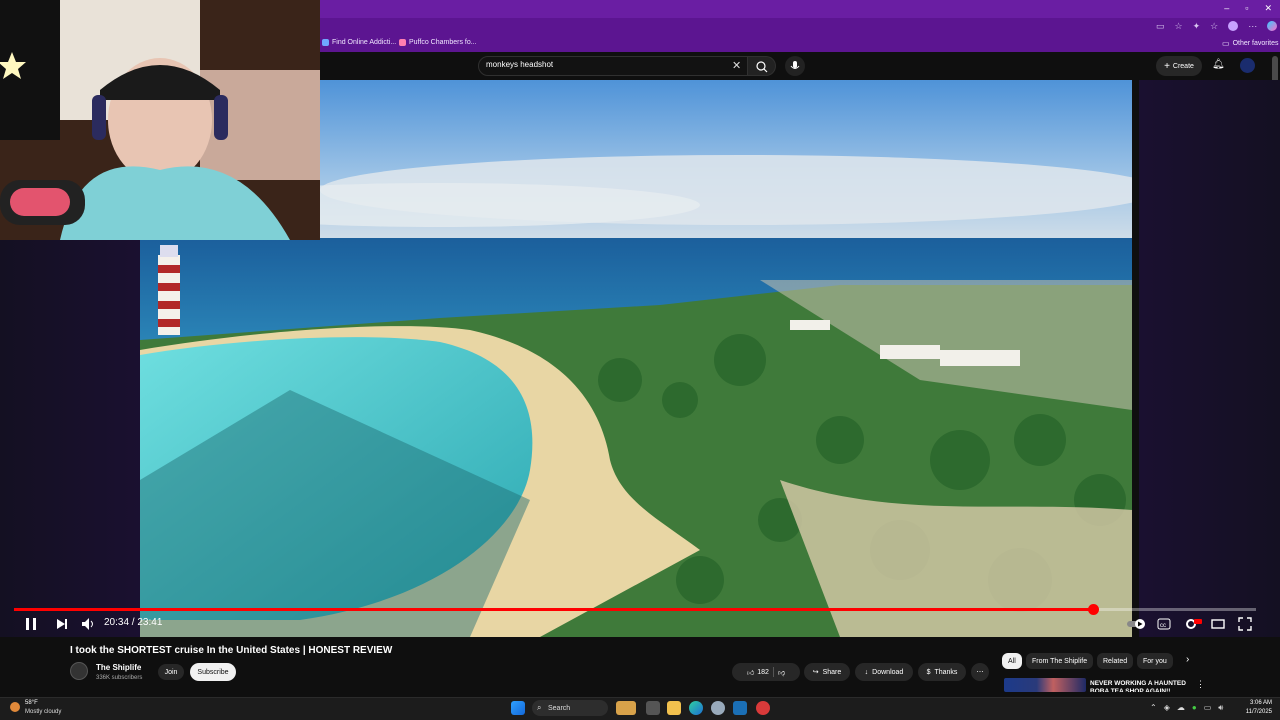  What do you see at coordinates (325, 42) in the screenshot?
I see `bookmark-favicon-icon` at bounding box center [325, 42].